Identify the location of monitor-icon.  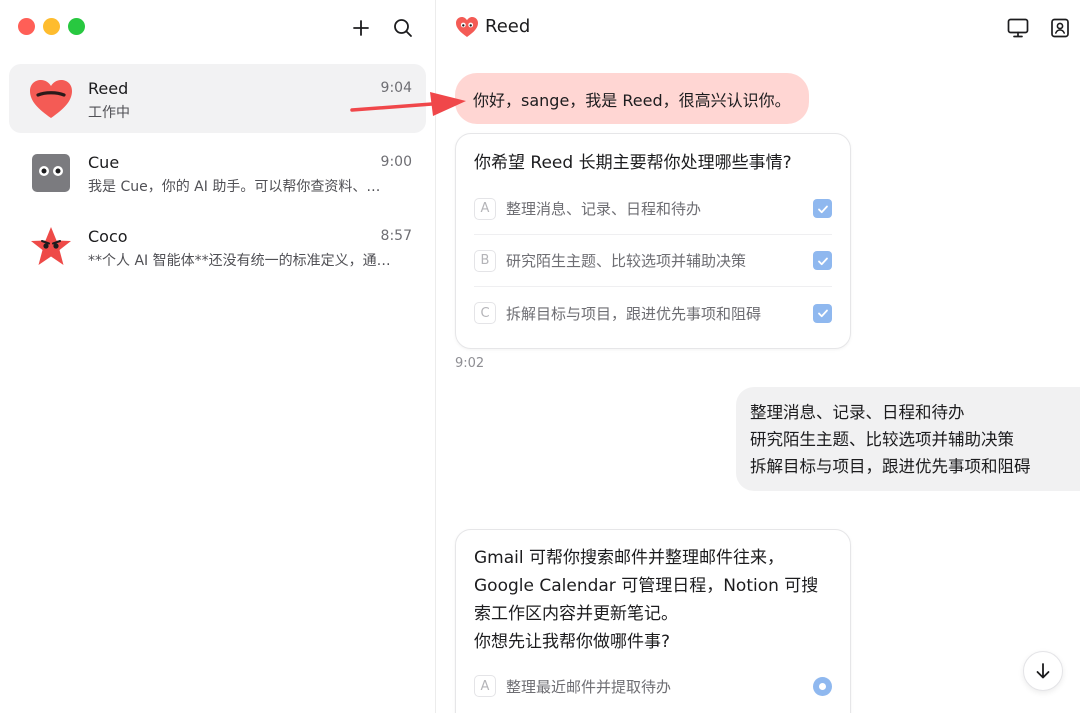
(1018, 28).